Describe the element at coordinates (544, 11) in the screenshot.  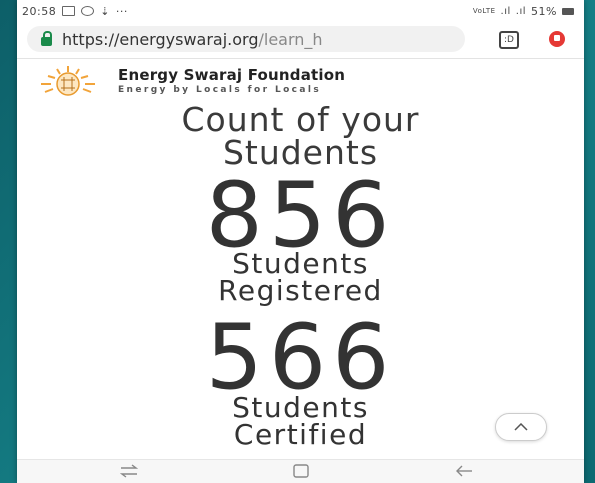
I see `battery-percent: 51%` at that location.